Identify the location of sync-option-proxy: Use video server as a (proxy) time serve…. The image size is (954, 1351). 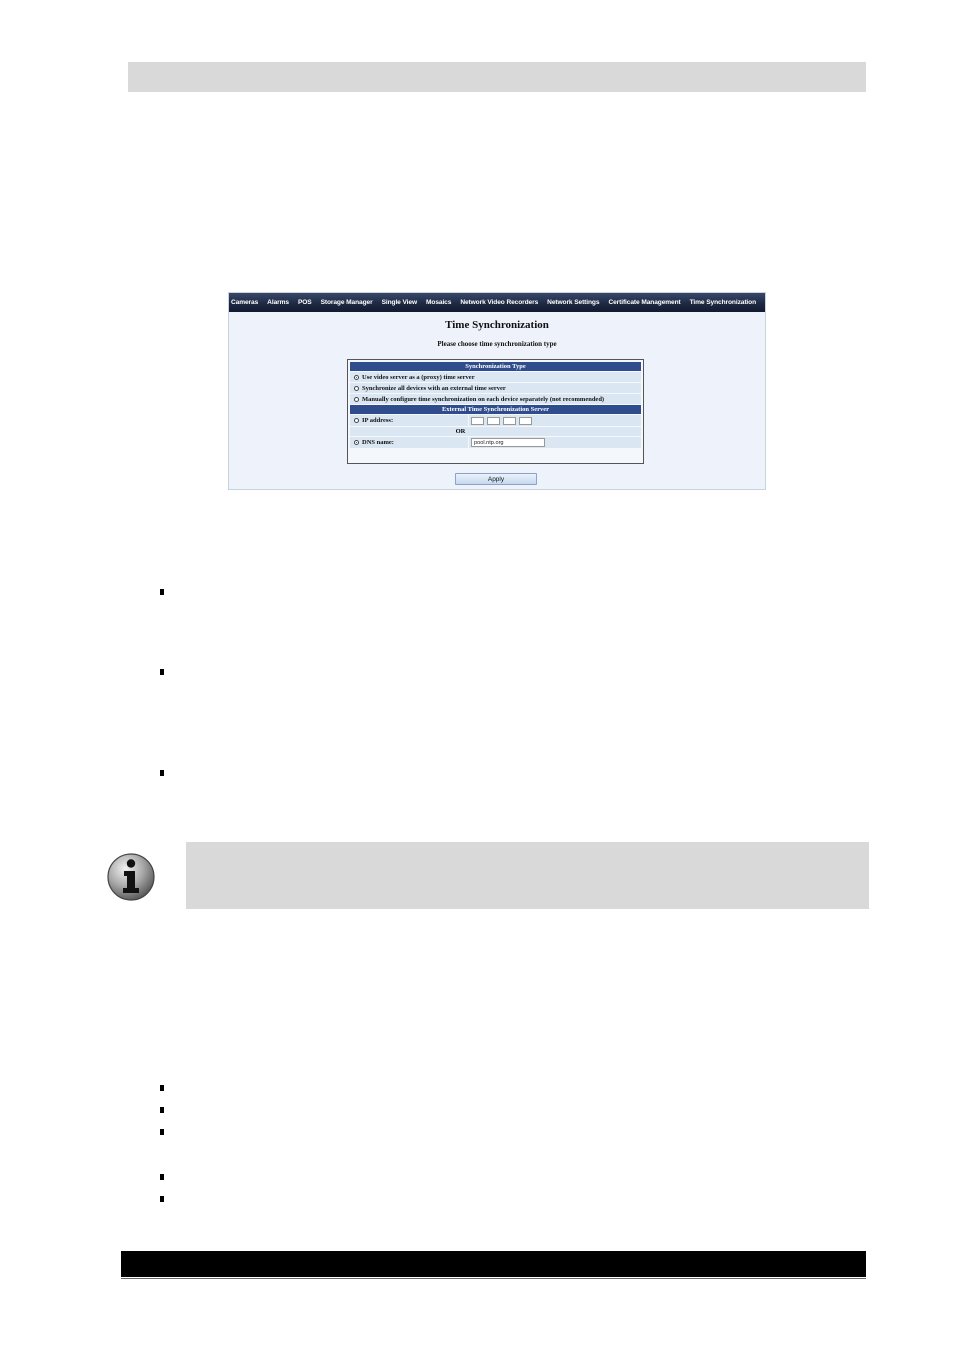
(495, 377).